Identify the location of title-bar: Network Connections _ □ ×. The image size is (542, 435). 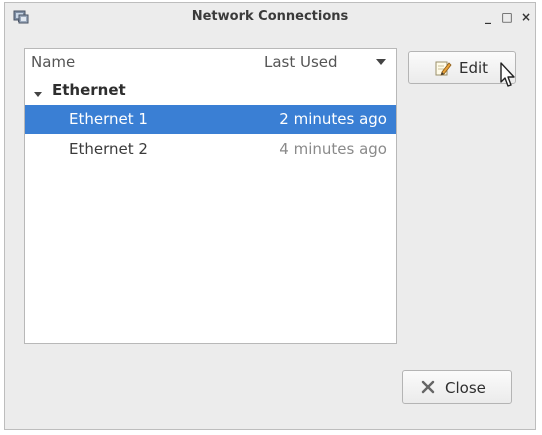
(270, 18).